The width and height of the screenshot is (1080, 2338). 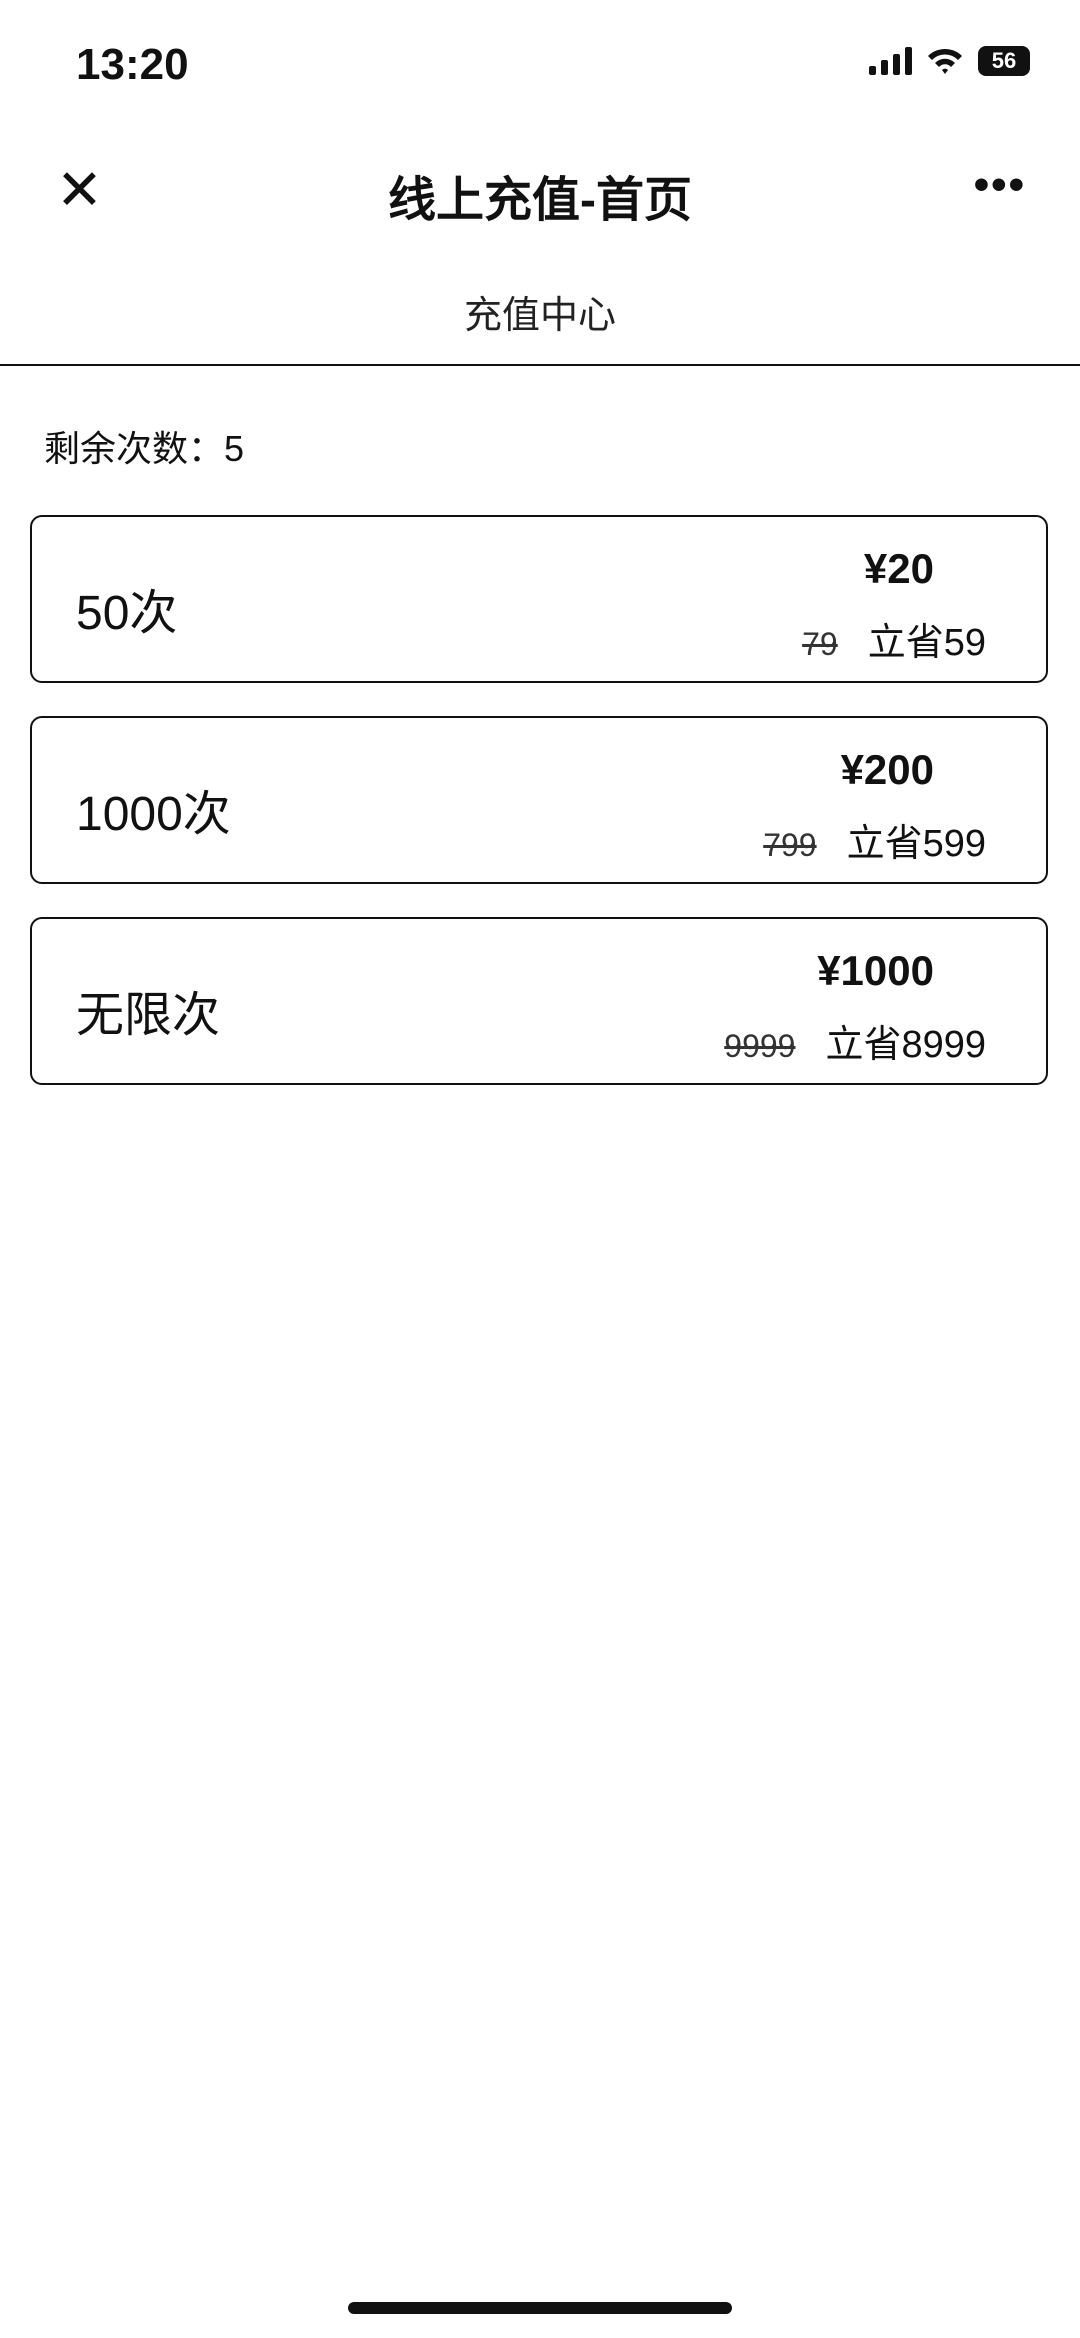 What do you see at coordinates (905, 1045) in the screenshot?
I see `savings: 立省8999` at bounding box center [905, 1045].